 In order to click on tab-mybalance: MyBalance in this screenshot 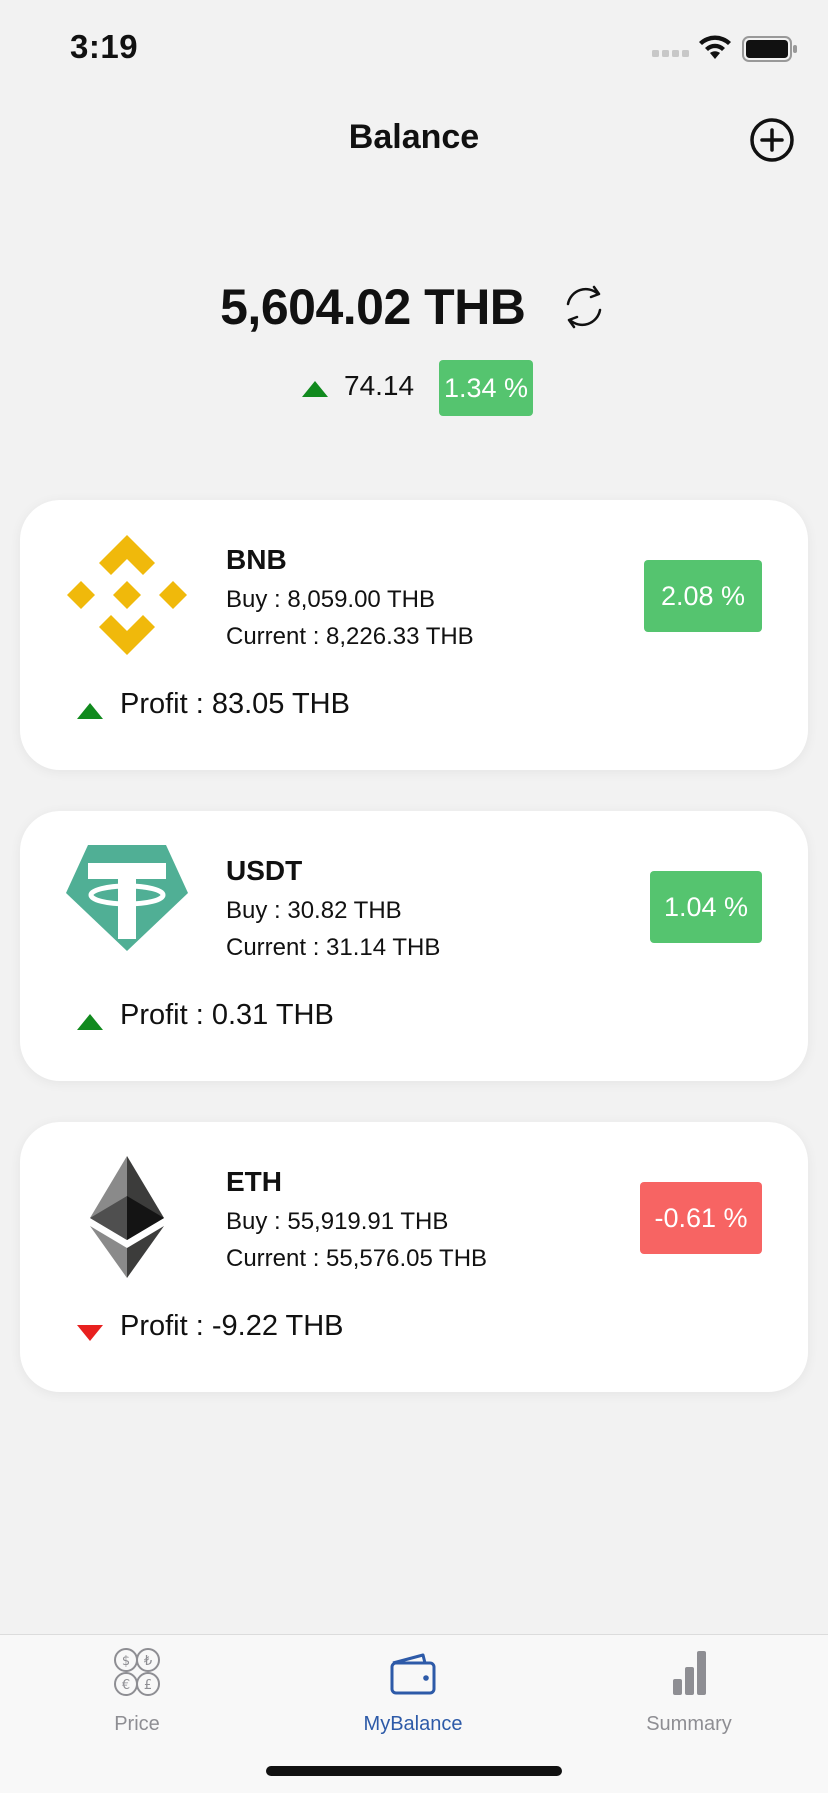, I will do `click(413, 1690)`.